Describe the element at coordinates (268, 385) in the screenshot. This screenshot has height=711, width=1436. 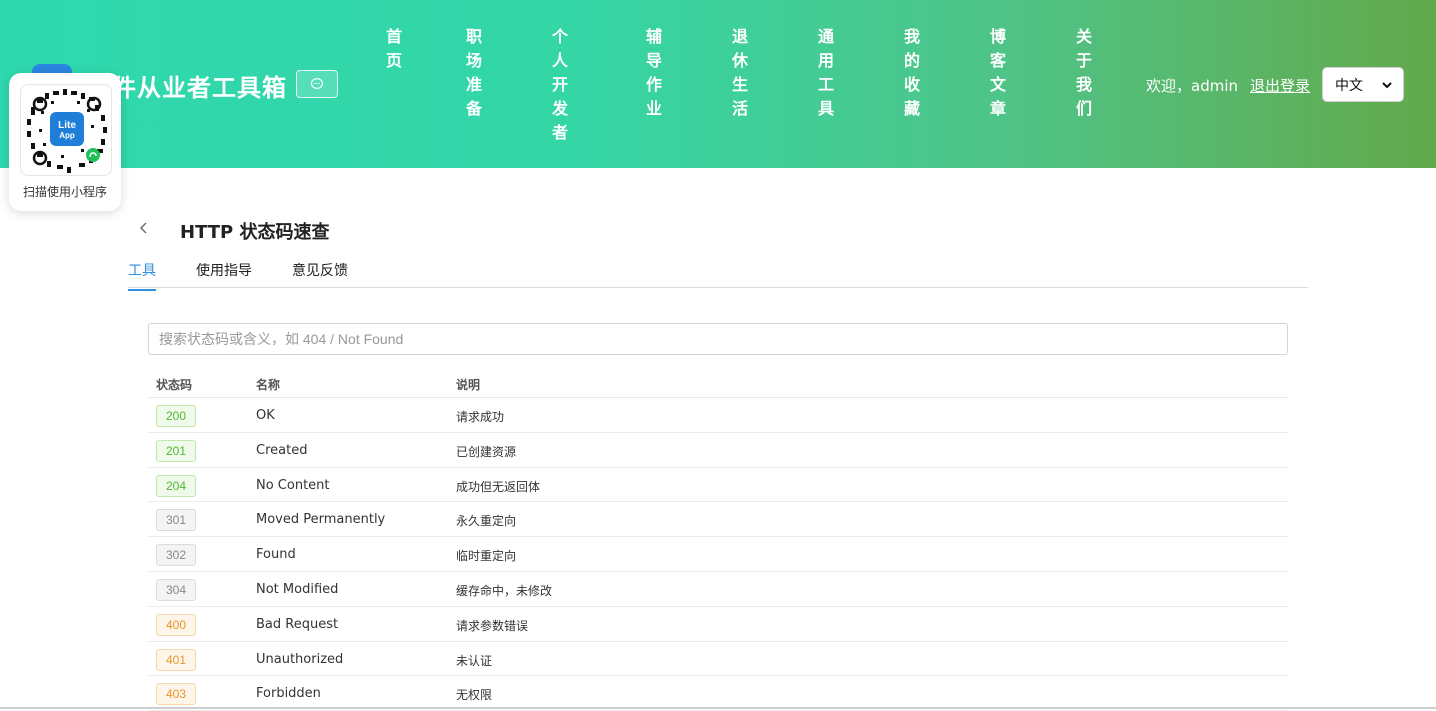
I see `header-name: 名称` at that location.